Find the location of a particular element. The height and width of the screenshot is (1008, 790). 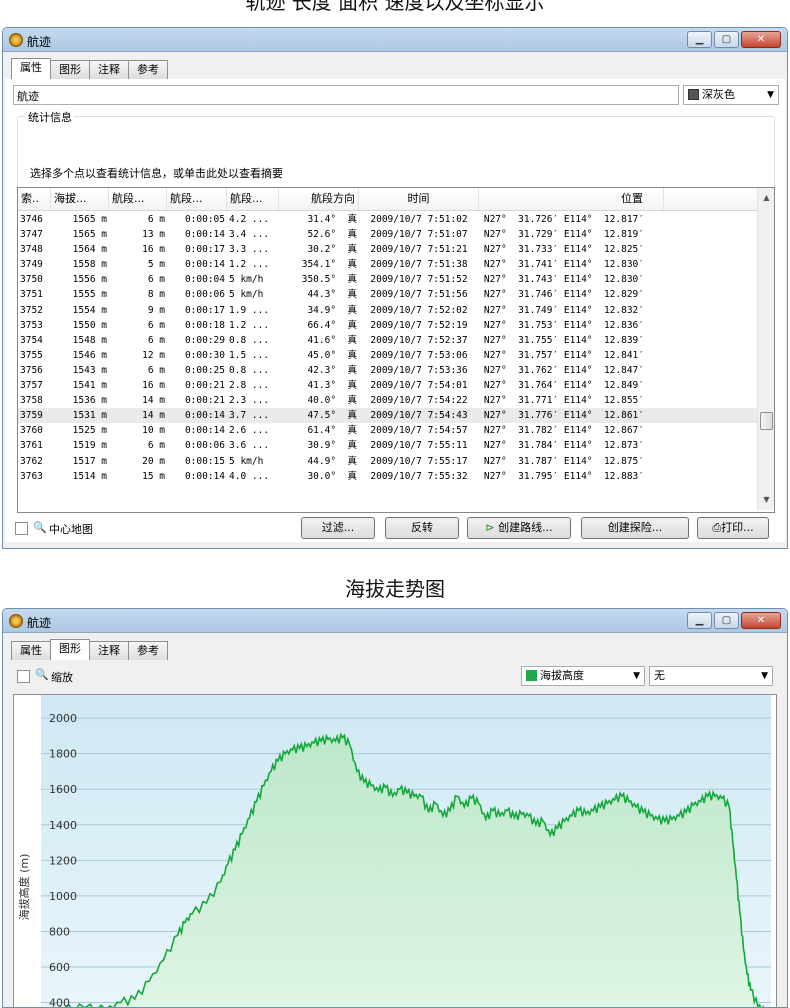

table-cell: 1517 m is located at coordinates (89, 461).